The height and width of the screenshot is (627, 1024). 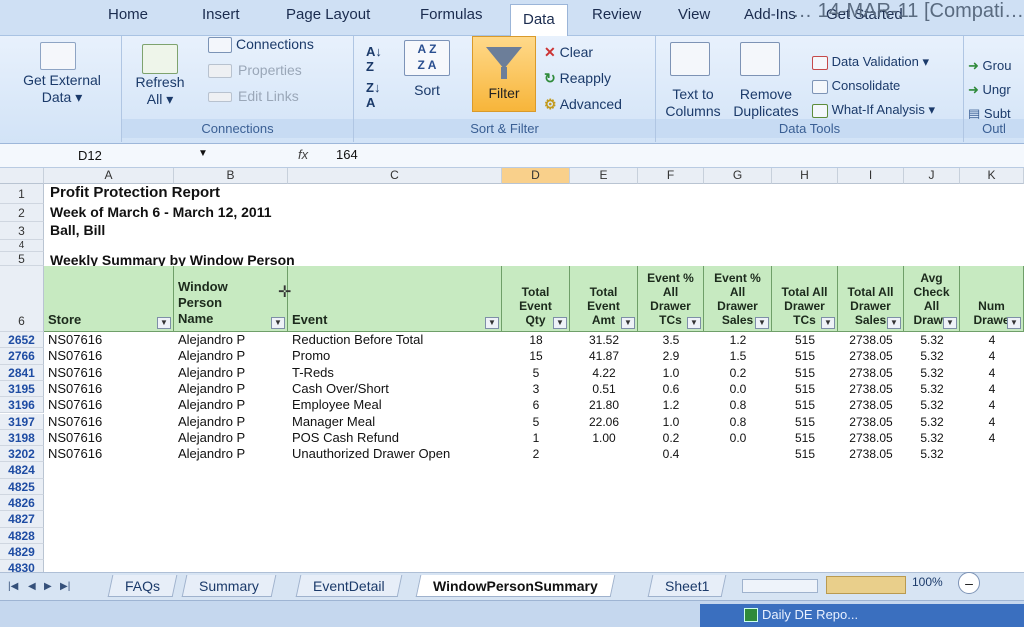 What do you see at coordinates (738, 176) in the screenshot?
I see `column-header-g: G` at bounding box center [738, 176].